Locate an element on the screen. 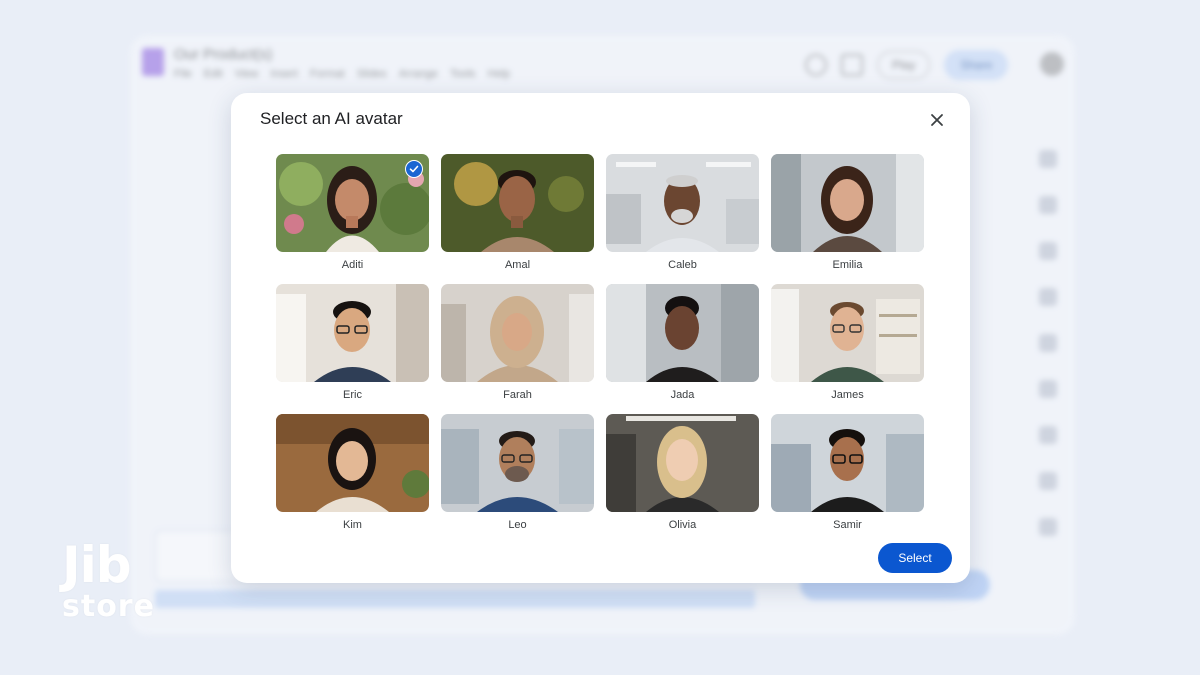 This screenshot has width=1200, height=675. avatar-card-eric: Eric is located at coordinates (352, 343).